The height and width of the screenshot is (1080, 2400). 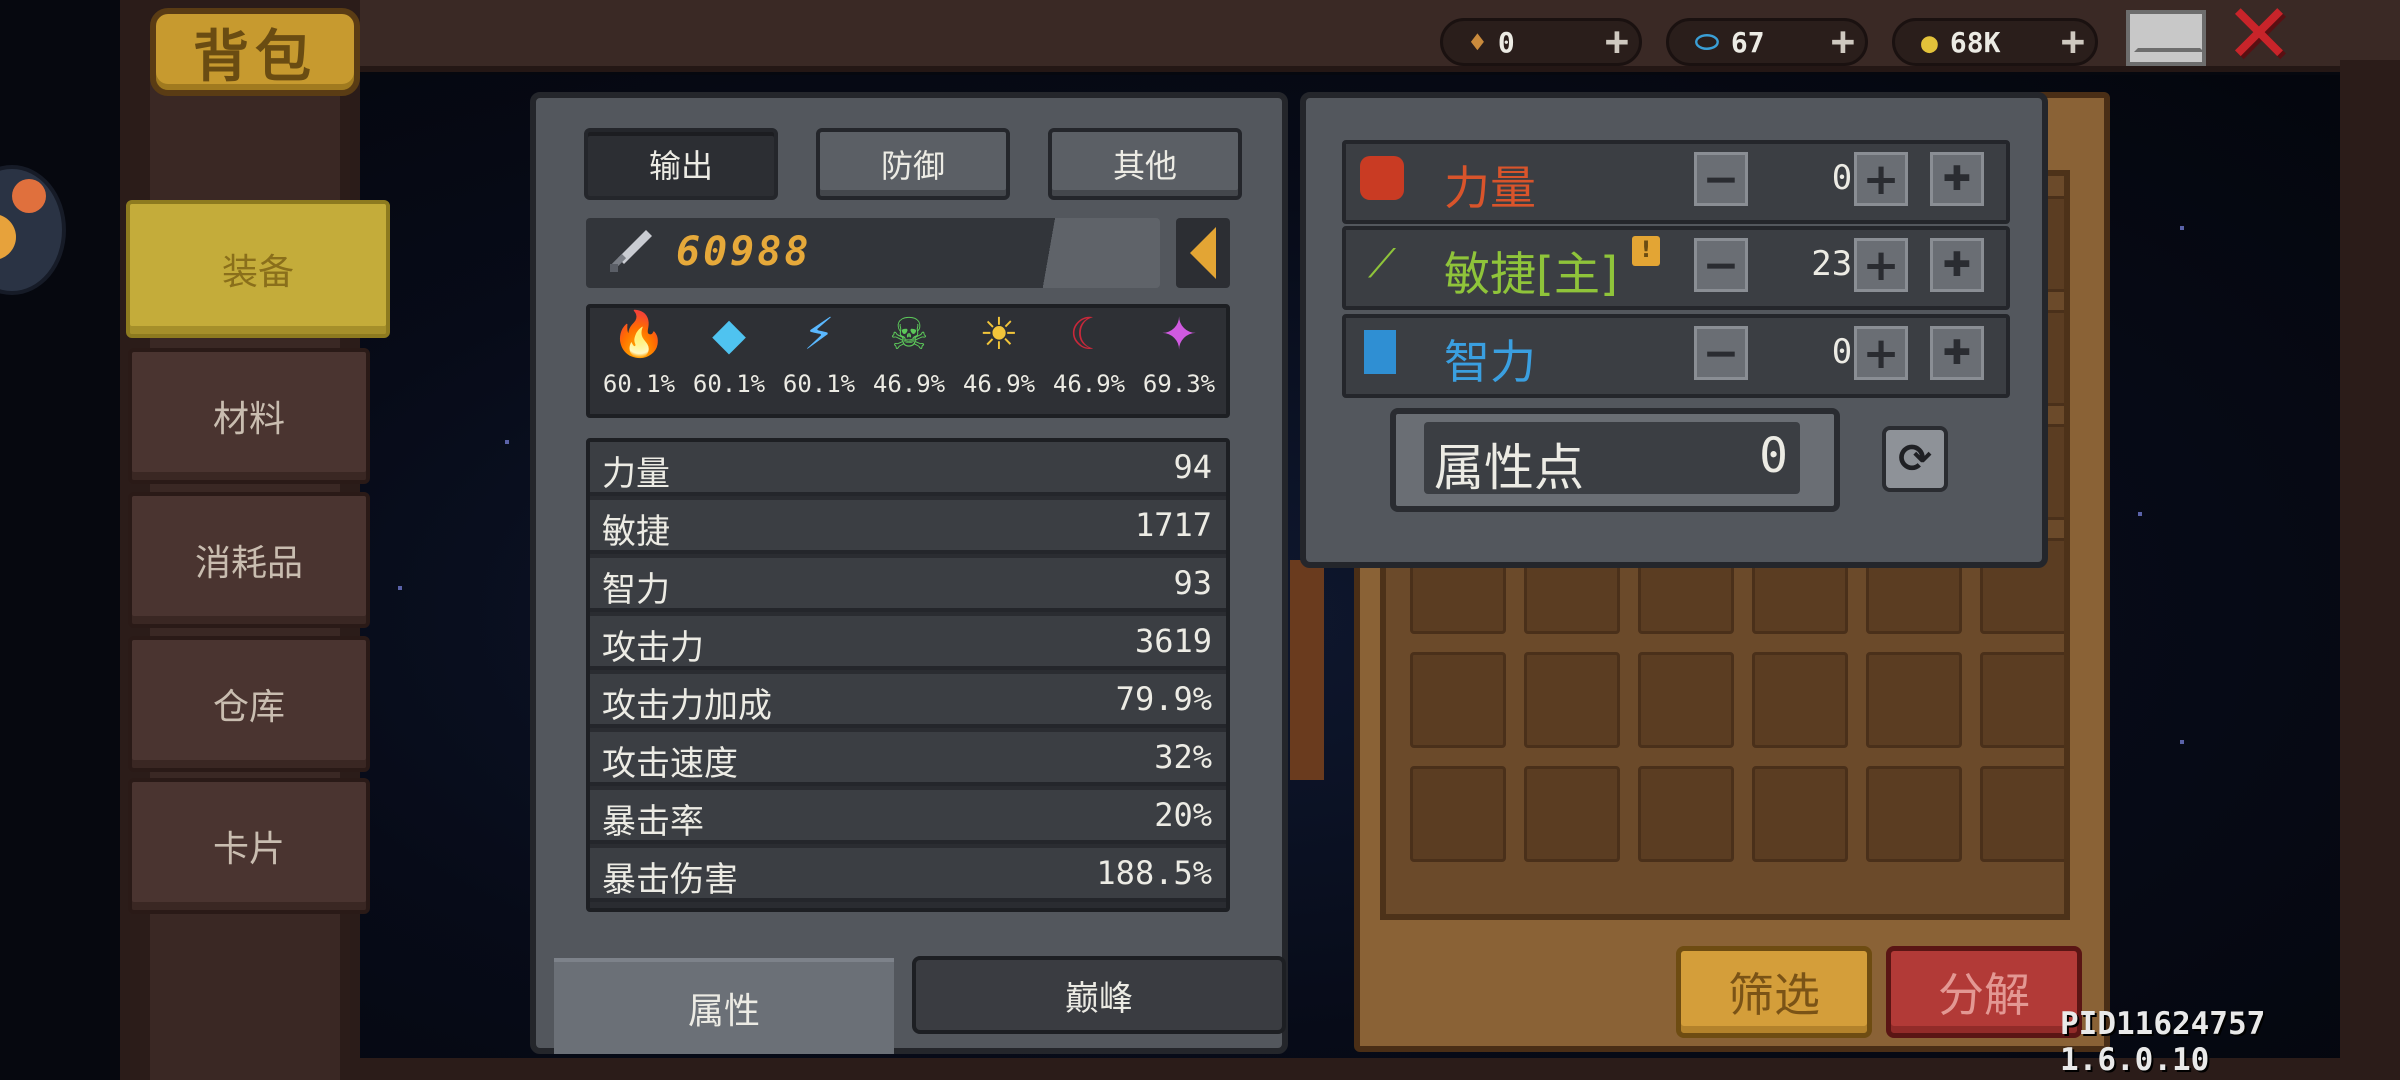 What do you see at coordinates (681, 164) in the screenshot?
I see `tab-output: 输出` at bounding box center [681, 164].